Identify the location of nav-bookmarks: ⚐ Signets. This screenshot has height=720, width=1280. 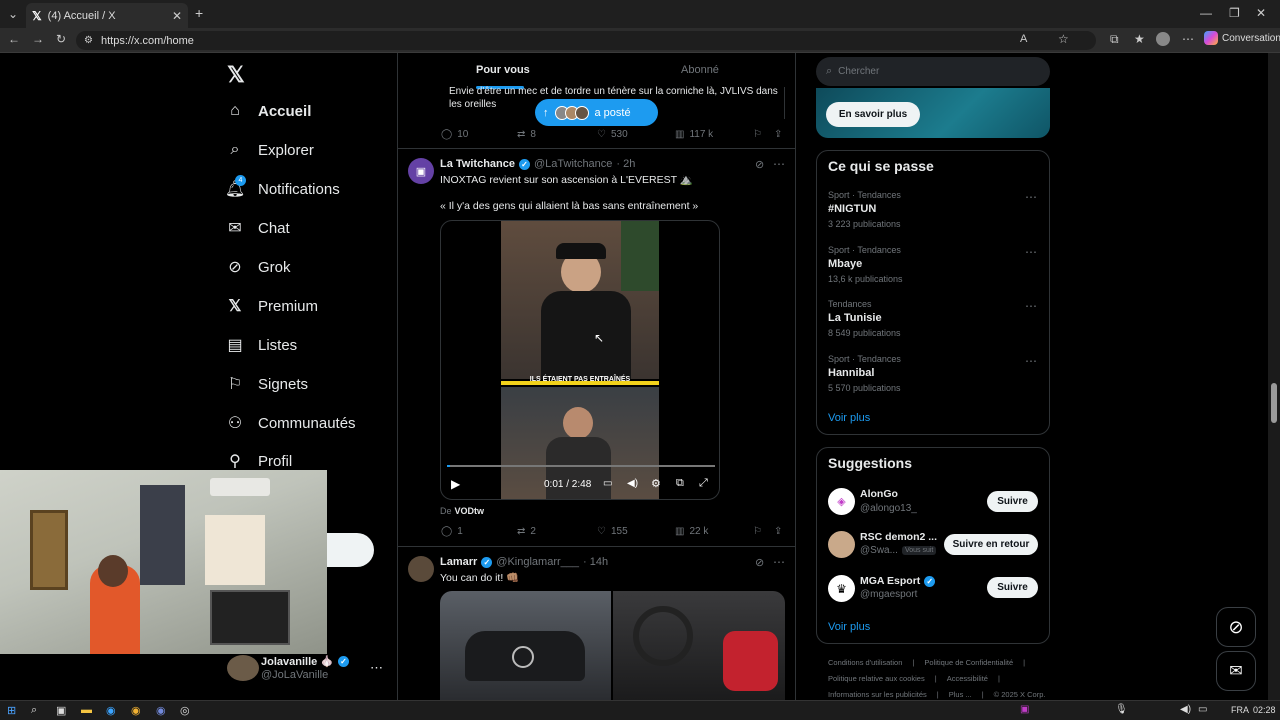
(267, 384).